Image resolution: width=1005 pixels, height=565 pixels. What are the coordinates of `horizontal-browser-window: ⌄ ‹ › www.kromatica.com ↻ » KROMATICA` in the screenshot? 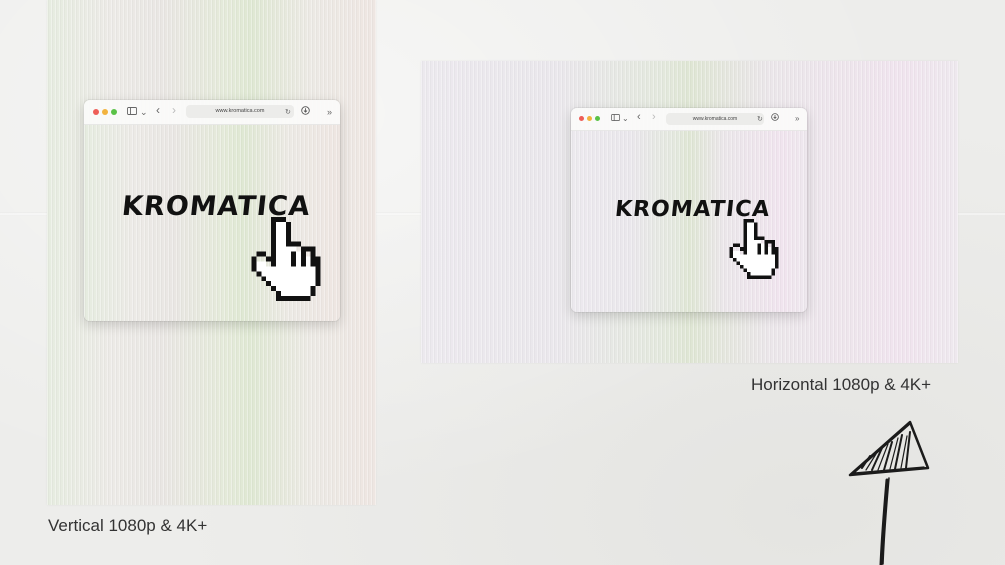 It's located at (689, 210).